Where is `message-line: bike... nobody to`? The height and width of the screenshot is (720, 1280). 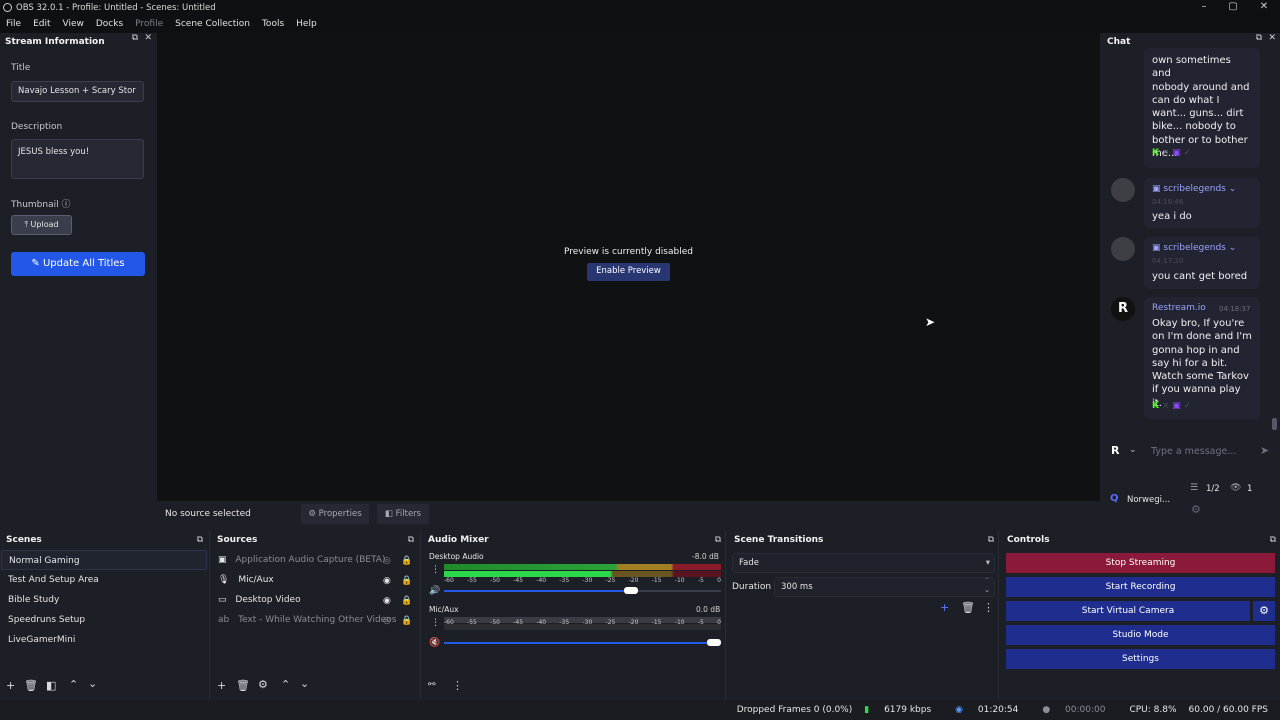 message-line: bike... nobody to is located at coordinates (1194, 127).